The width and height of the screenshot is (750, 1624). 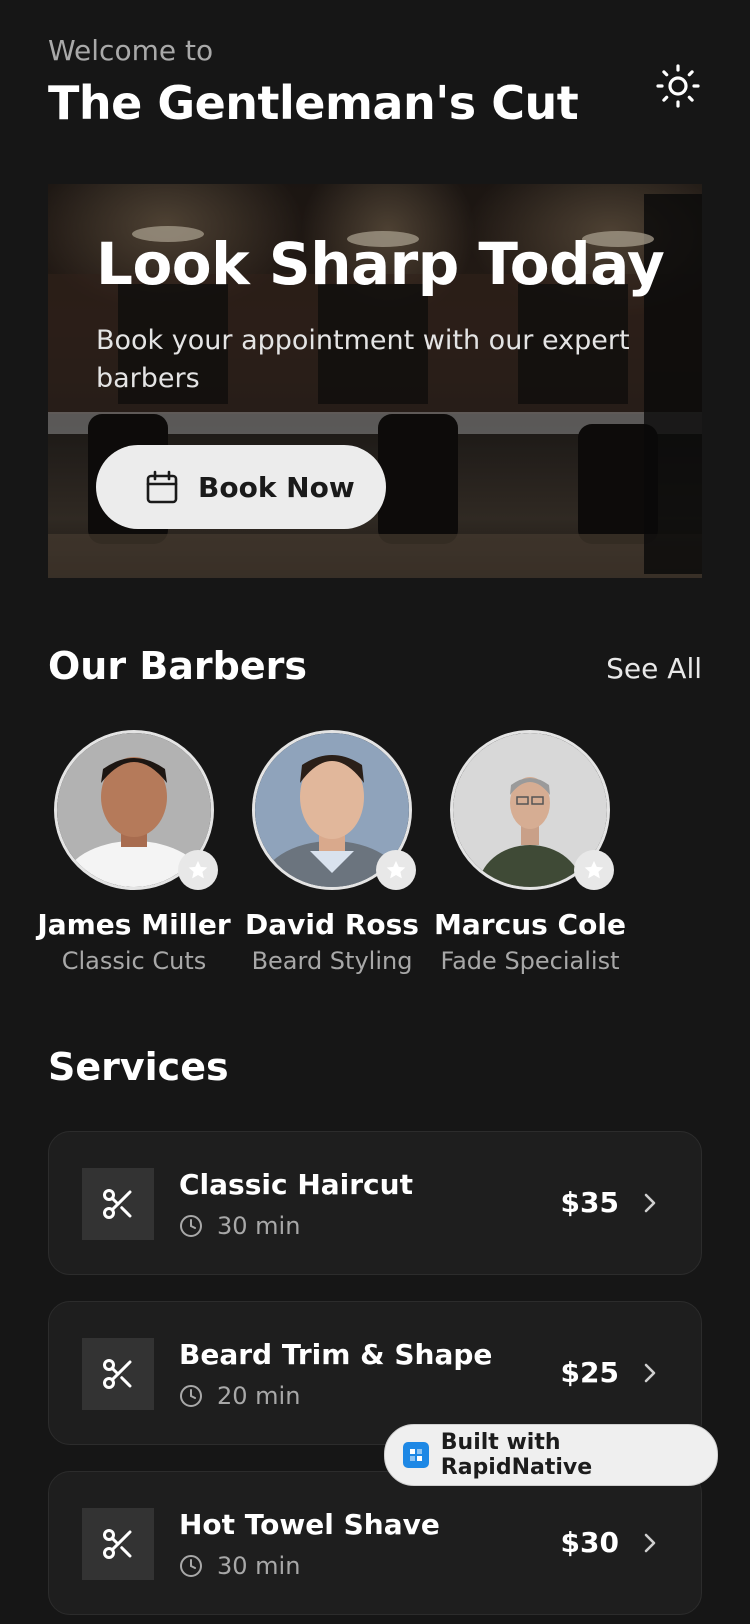 What do you see at coordinates (134, 924) in the screenshot?
I see `barber-name: James Miller` at bounding box center [134, 924].